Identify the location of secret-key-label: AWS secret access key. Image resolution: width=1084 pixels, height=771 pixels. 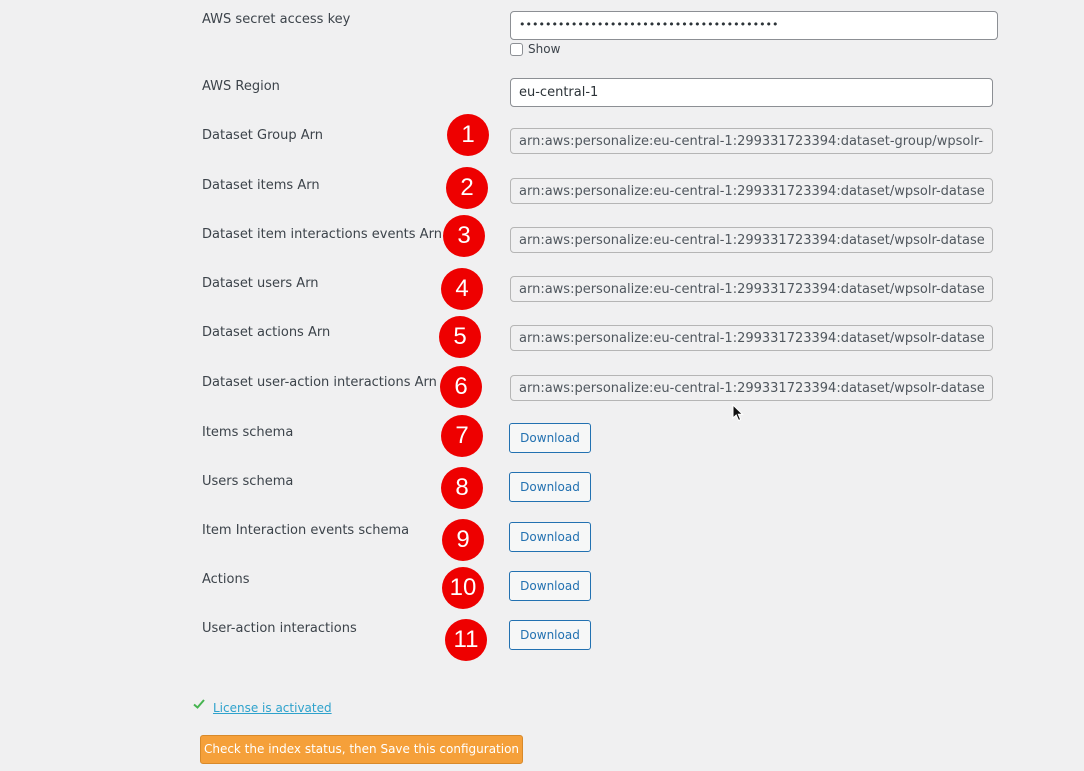
(276, 19).